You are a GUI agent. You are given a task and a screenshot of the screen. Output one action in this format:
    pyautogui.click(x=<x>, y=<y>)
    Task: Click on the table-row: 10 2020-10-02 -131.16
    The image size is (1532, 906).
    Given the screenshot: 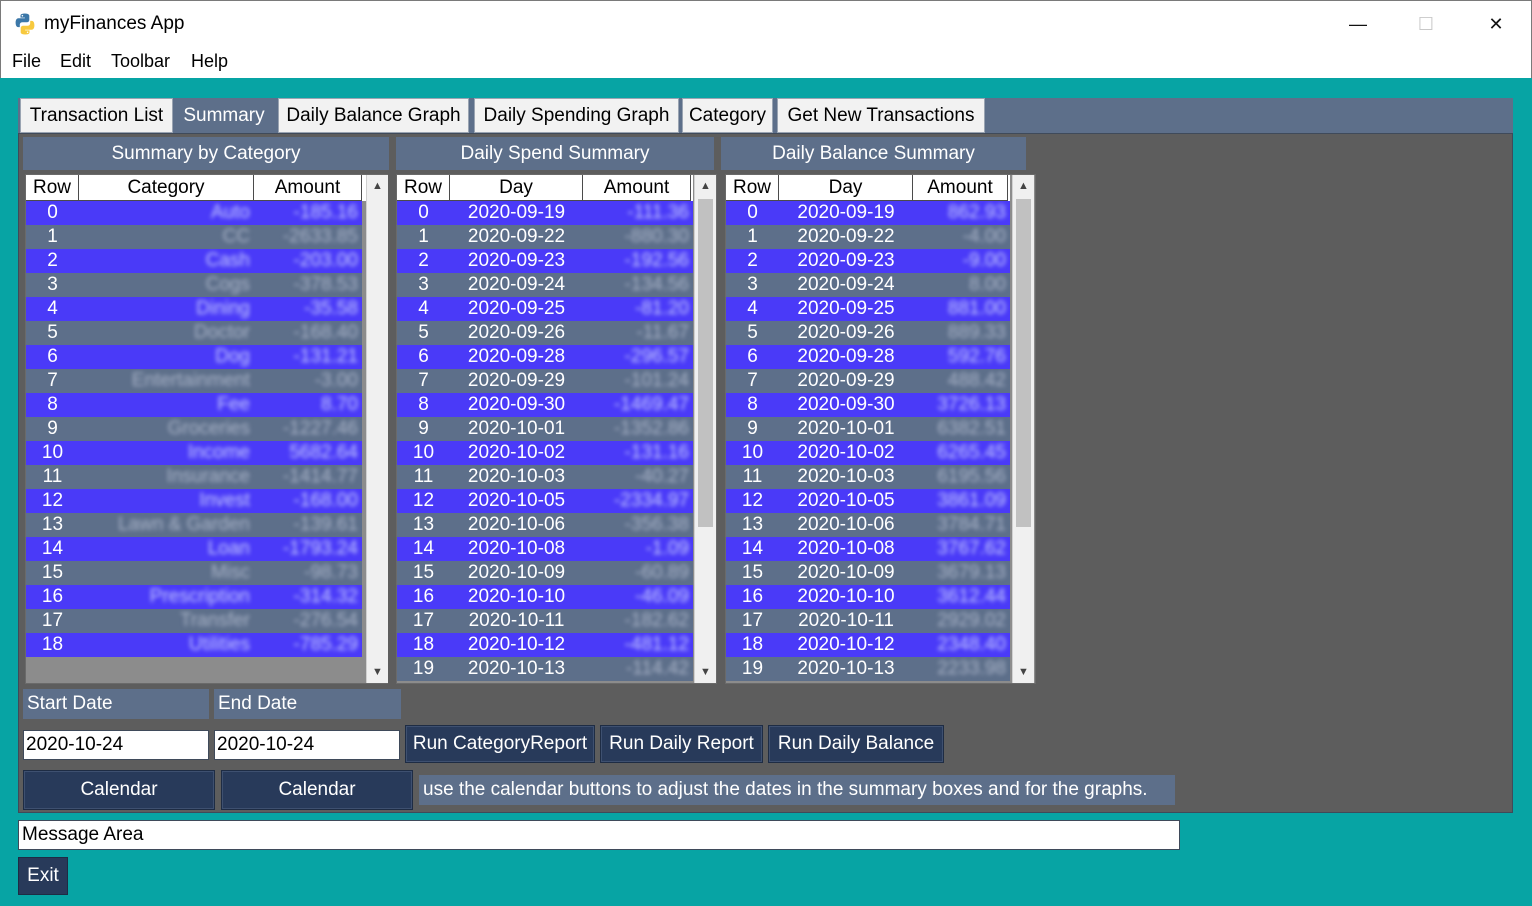 What is the action you would take?
    pyautogui.click(x=545, y=453)
    